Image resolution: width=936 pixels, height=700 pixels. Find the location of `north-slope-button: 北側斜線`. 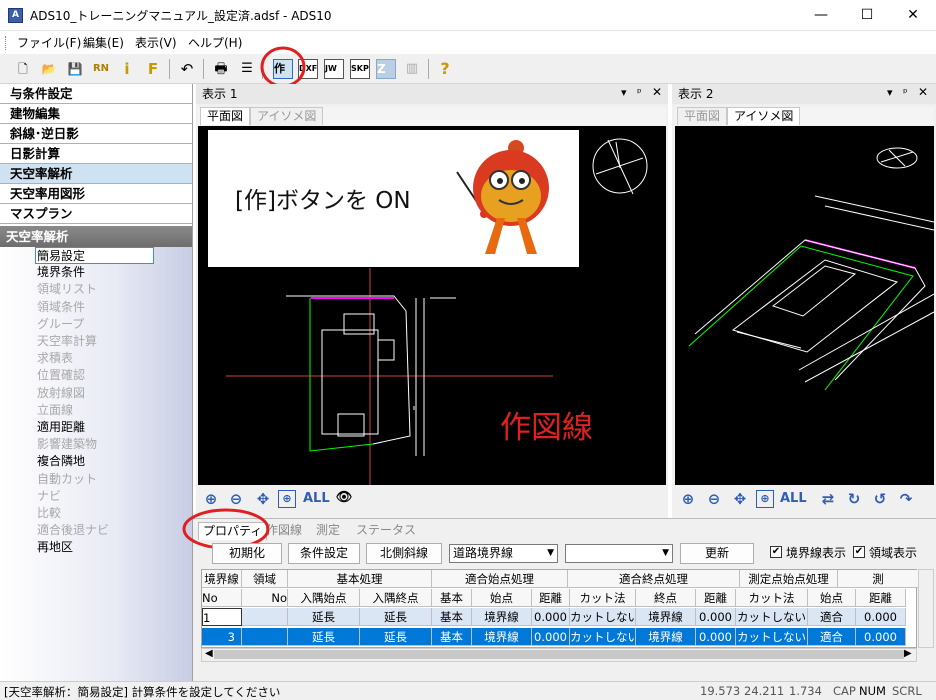

north-slope-button: 北側斜線 is located at coordinates (404, 553).